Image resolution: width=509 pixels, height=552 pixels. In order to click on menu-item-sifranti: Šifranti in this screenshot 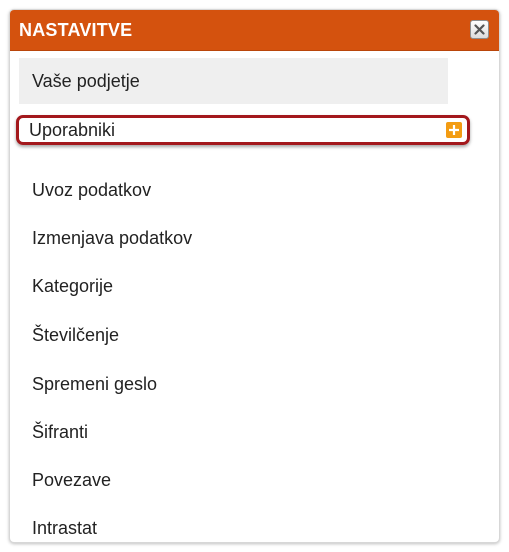, I will do `click(53, 432)`.